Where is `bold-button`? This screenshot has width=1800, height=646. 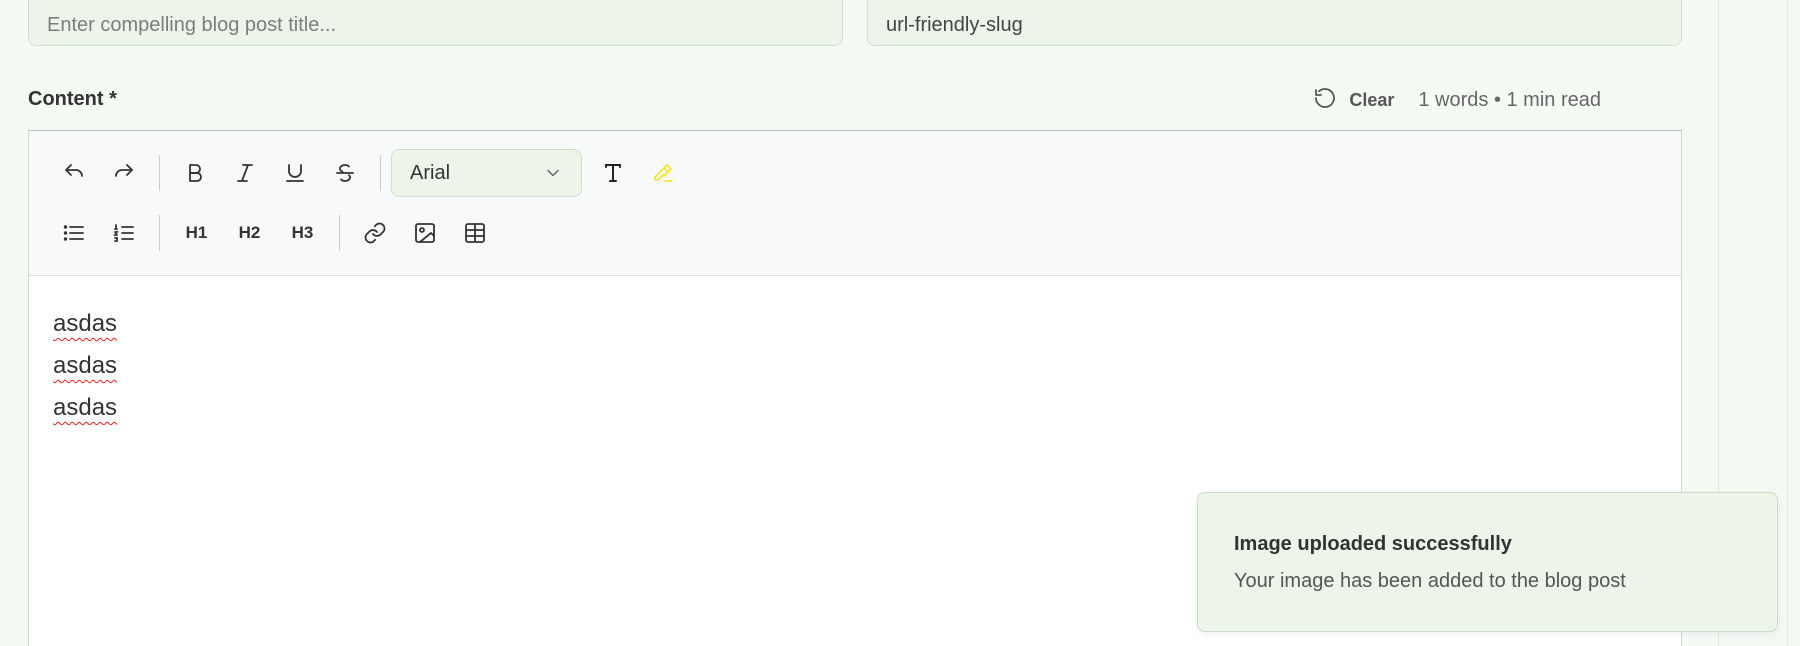
bold-button is located at coordinates (195, 173).